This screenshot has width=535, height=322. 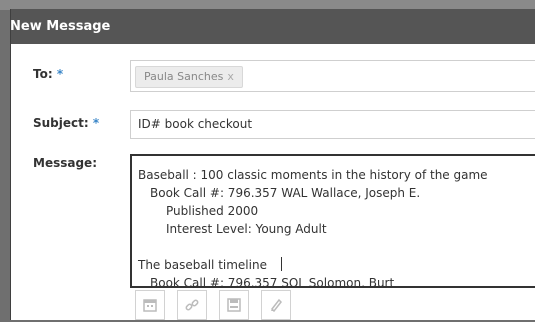 What do you see at coordinates (192, 305) in the screenshot?
I see `link-icon` at bounding box center [192, 305].